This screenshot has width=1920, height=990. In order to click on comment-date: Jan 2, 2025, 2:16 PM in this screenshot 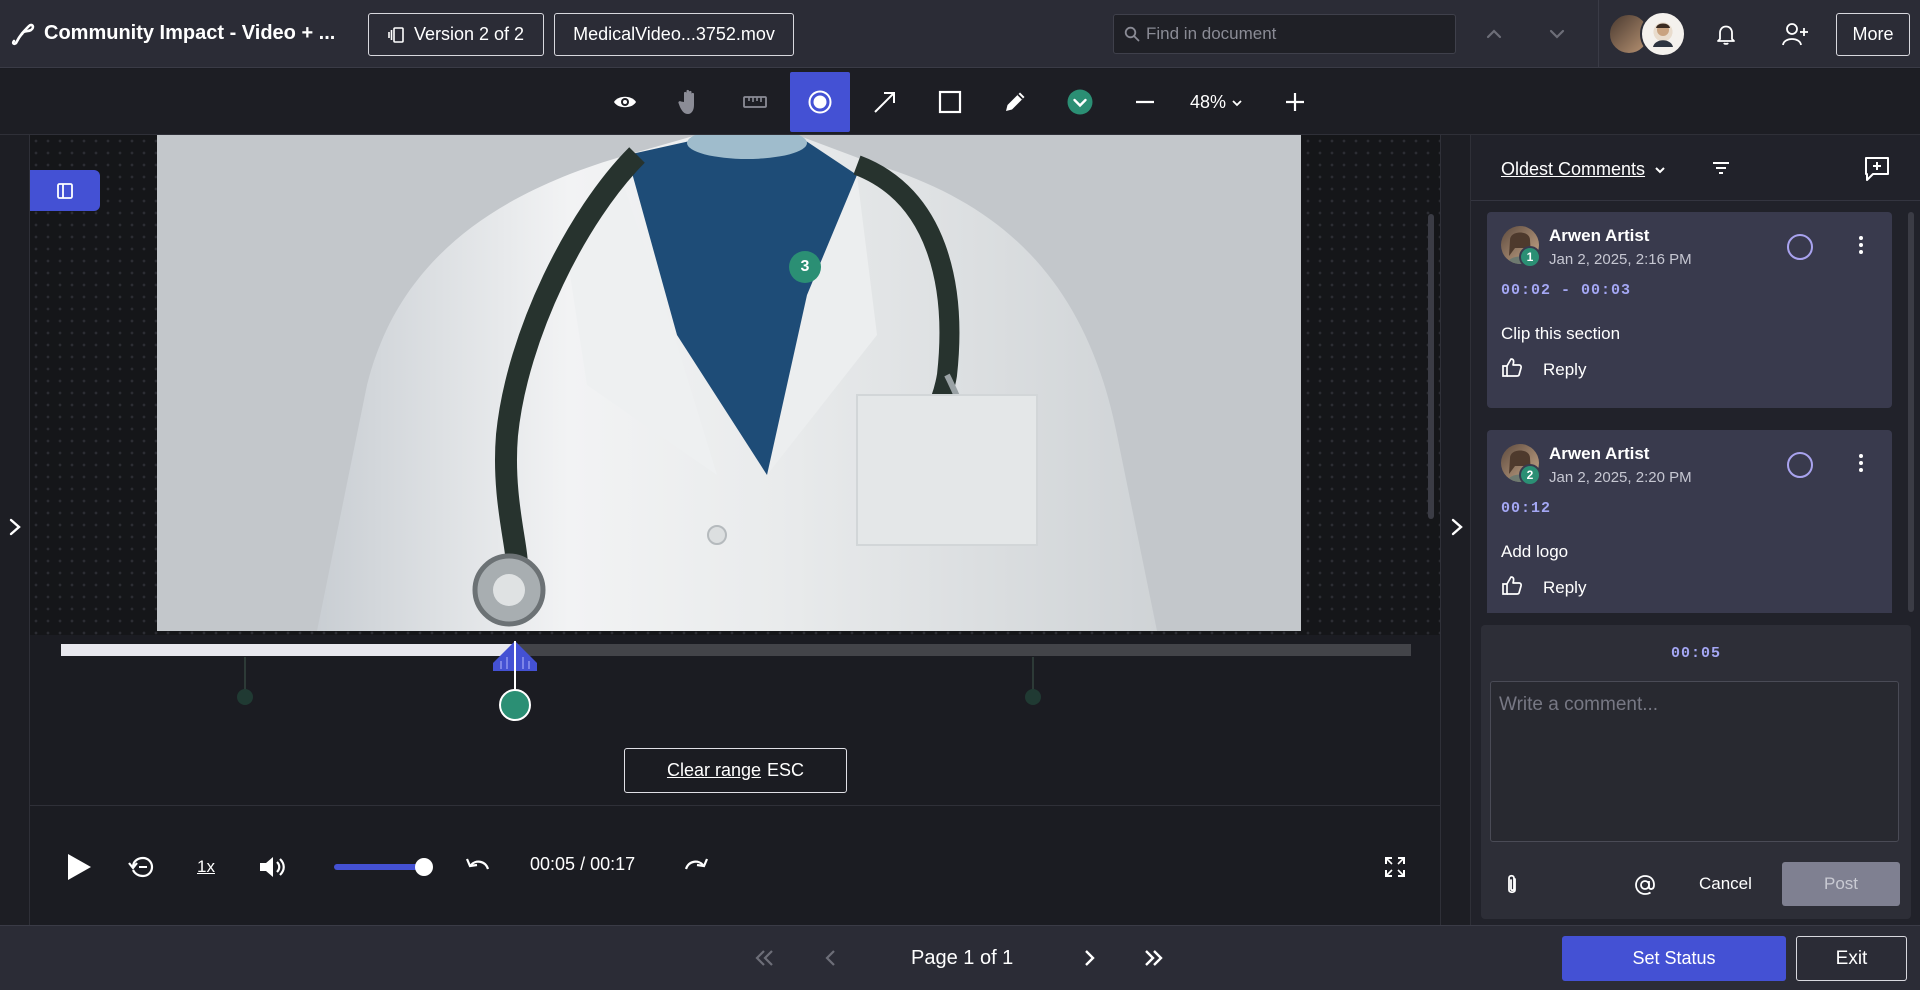, I will do `click(1620, 259)`.